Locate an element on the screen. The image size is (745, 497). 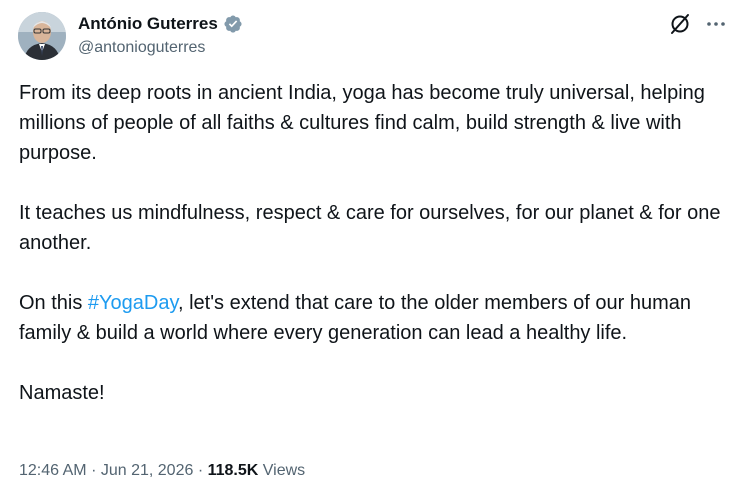
author-name-row: António Guterres is located at coordinates (160, 24).